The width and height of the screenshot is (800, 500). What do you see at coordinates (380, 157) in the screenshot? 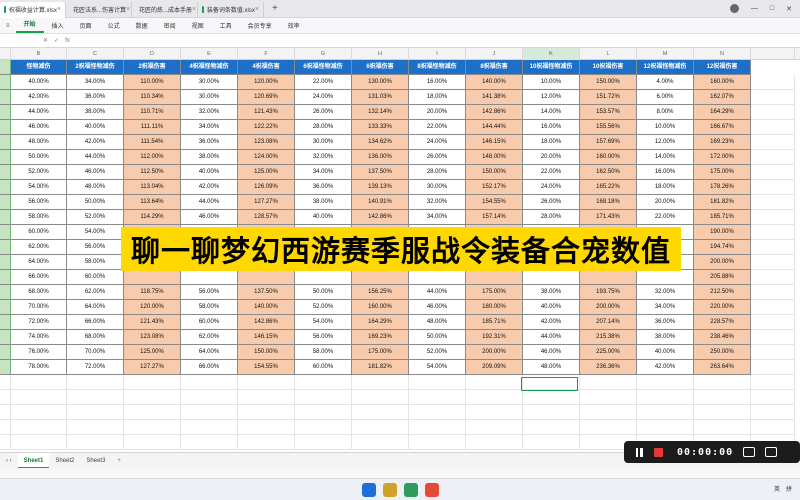
I see `table-cell: 136.00%` at bounding box center [380, 157].